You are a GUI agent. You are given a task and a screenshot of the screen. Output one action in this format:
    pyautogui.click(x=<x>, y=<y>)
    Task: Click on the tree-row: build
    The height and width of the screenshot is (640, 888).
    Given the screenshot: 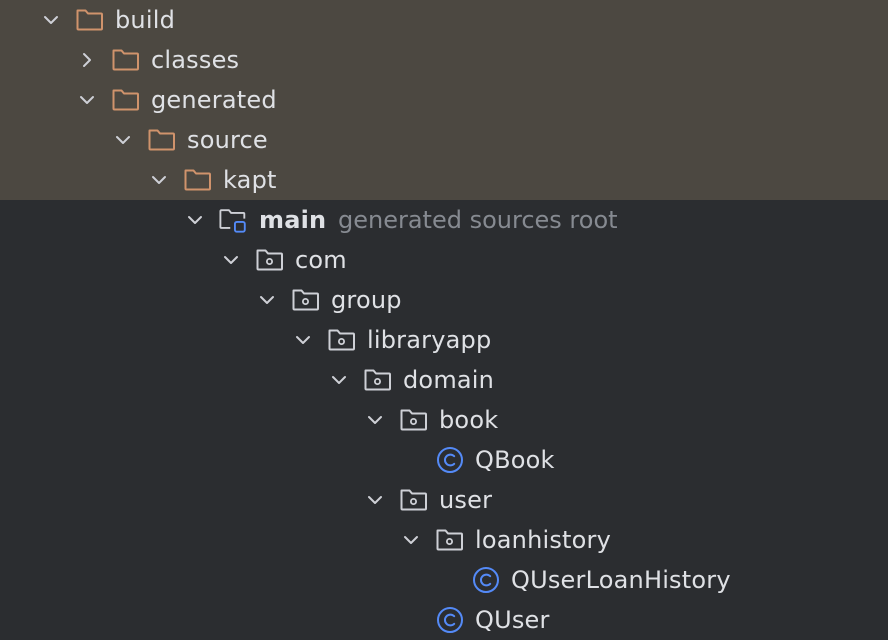 What is the action you would take?
    pyautogui.click(x=444, y=20)
    